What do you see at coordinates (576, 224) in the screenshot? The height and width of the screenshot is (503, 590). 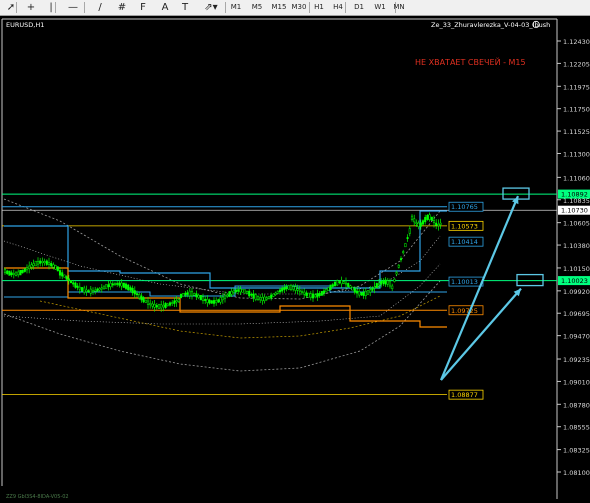 I see `price-scale-label: 1.10605` at bounding box center [576, 224].